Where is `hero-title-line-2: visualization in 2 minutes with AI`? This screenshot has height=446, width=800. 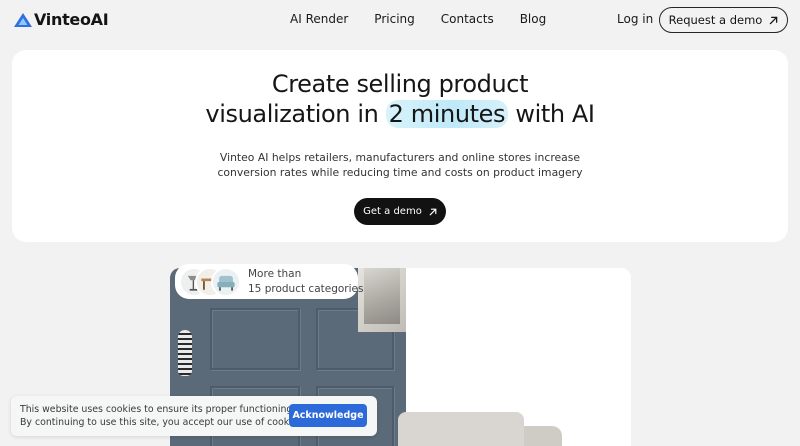
hero-title-line-2: visualization in 2 minutes with AI is located at coordinates (400, 114).